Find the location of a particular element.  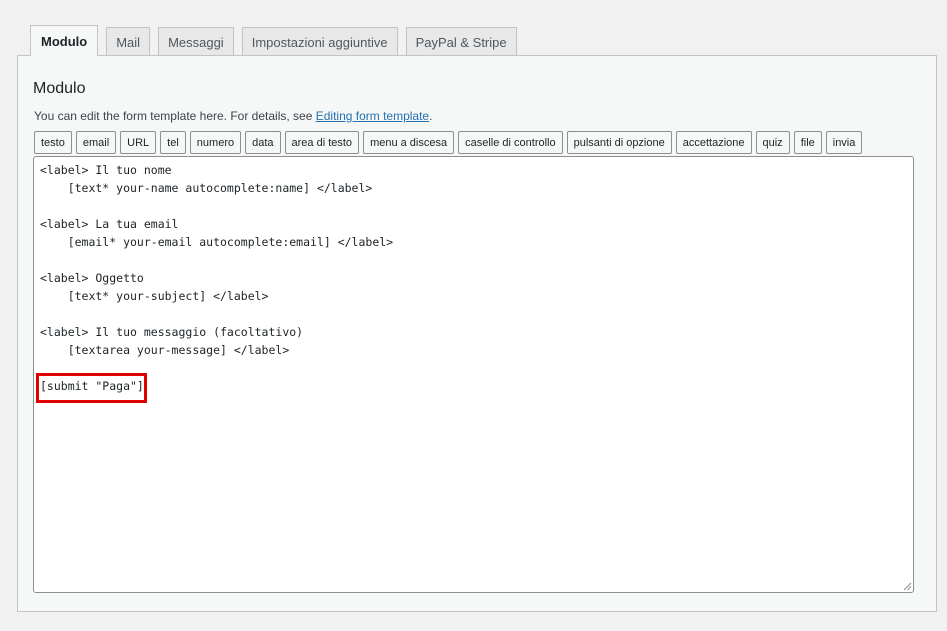

tag-button-data: data is located at coordinates (263, 142).